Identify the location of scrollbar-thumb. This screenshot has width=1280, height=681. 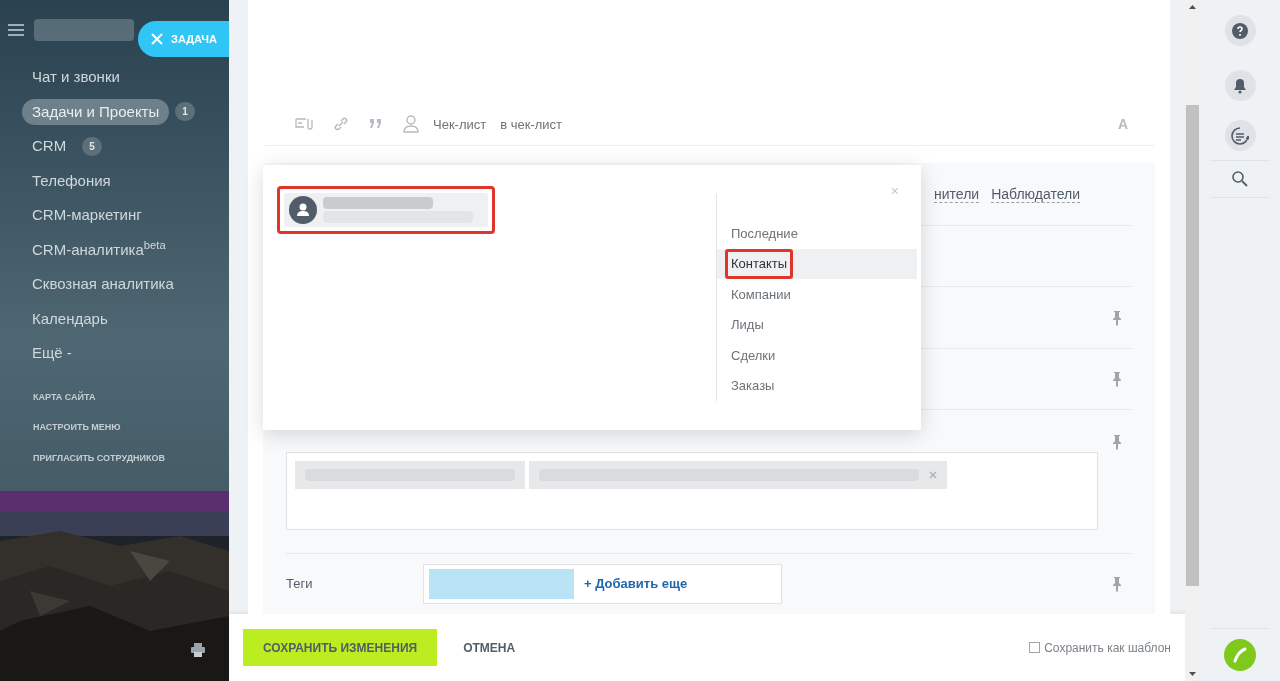
(1192, 345).